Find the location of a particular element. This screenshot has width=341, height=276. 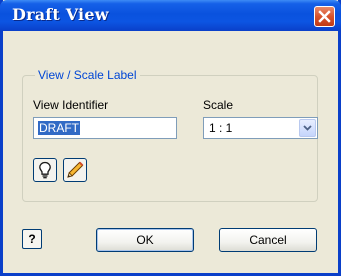

lightbulb-button is located at coordinates (45, 170).